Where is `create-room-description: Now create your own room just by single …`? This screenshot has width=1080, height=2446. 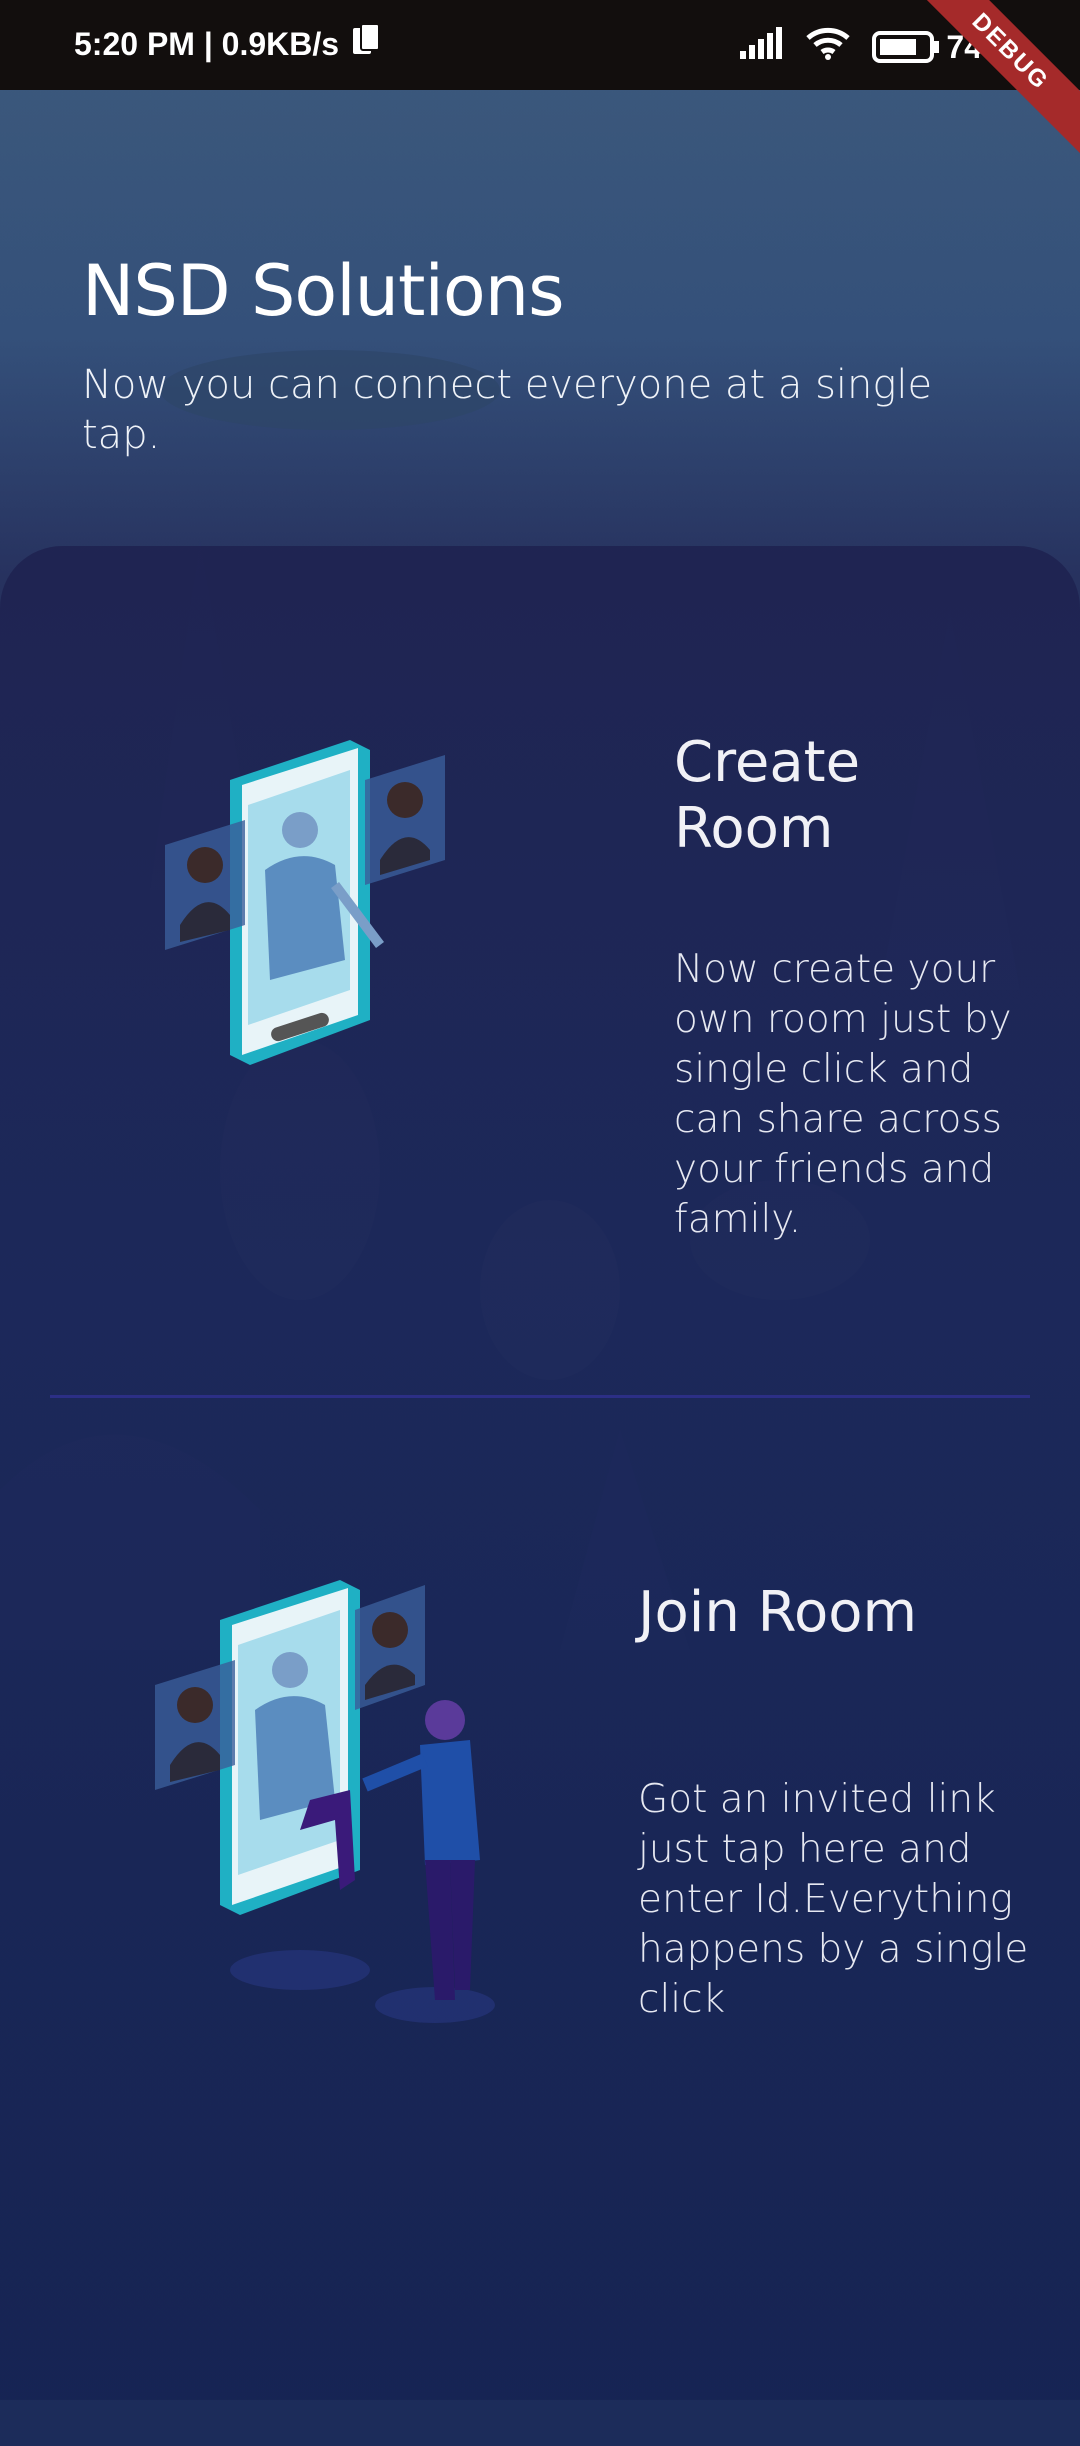
create-room-description: Now create your own room just by single … is located at coordinates (843, 1094).